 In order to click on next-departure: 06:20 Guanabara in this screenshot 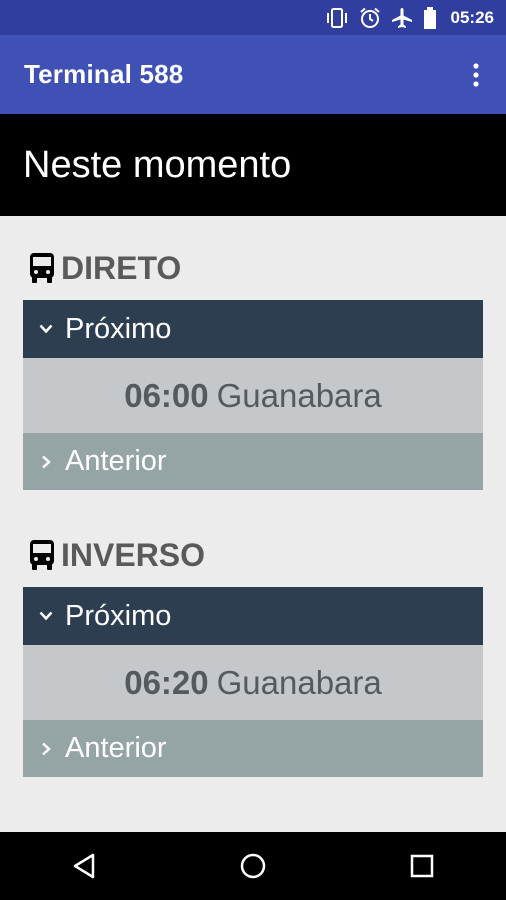, I will do `click(253, 682)`.